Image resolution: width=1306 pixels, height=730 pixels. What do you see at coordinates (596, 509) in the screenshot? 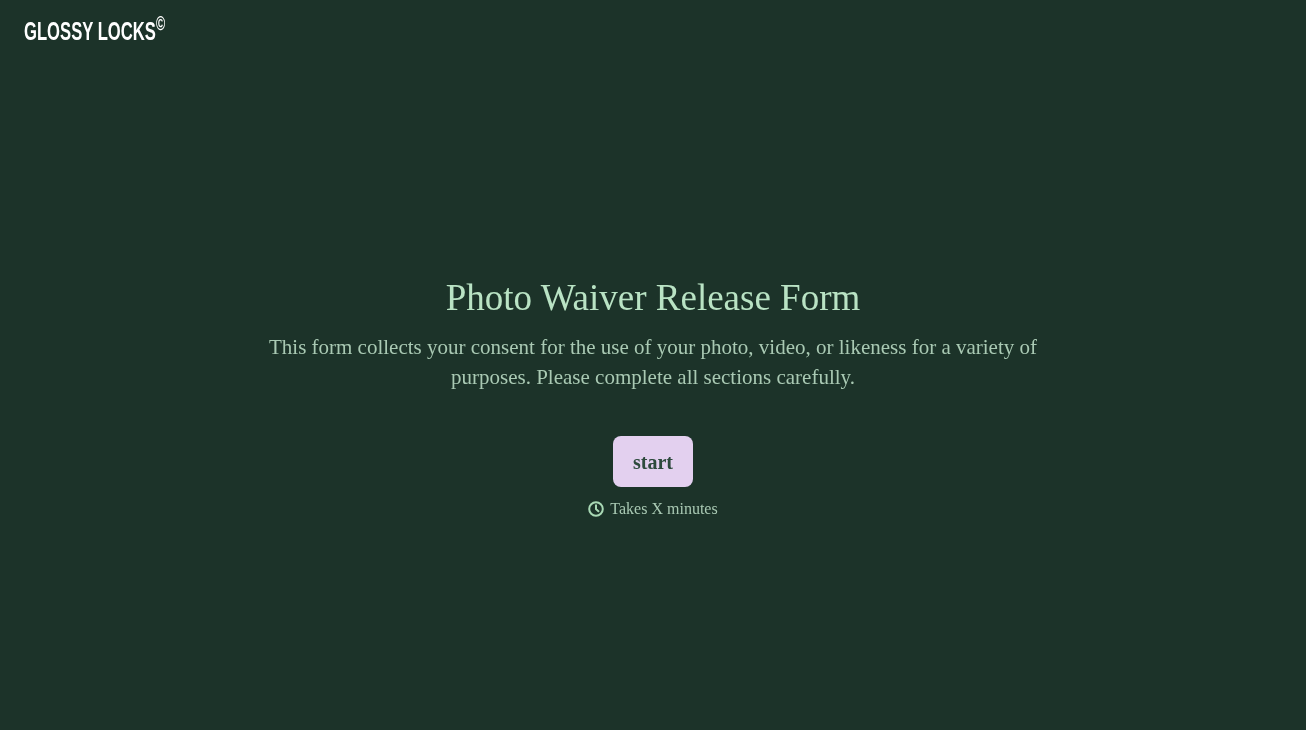
I see `clock-icon` at bounding box center [596, 509].